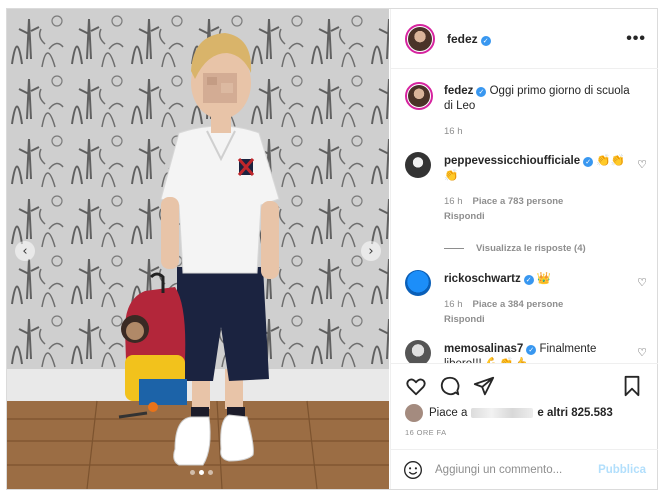 This screenshot has width=664, height=494. What do you see at coordinates (420, 38) in the screenshot?
I see `author-avatar` at bounding box center [420, 38].